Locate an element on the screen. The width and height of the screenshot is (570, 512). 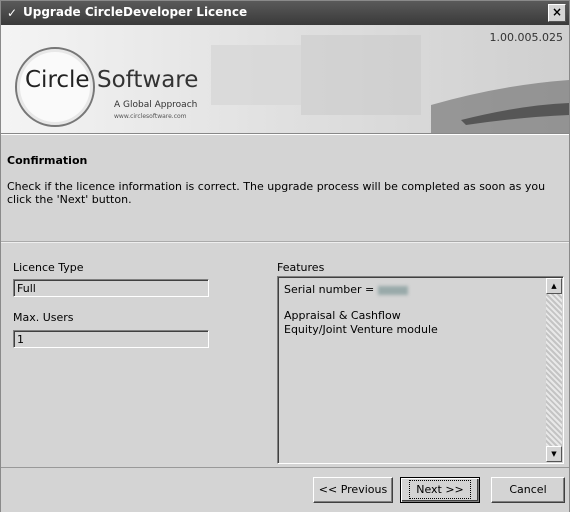
max-users-label: Max. Users is located at coordinates (43, 317).